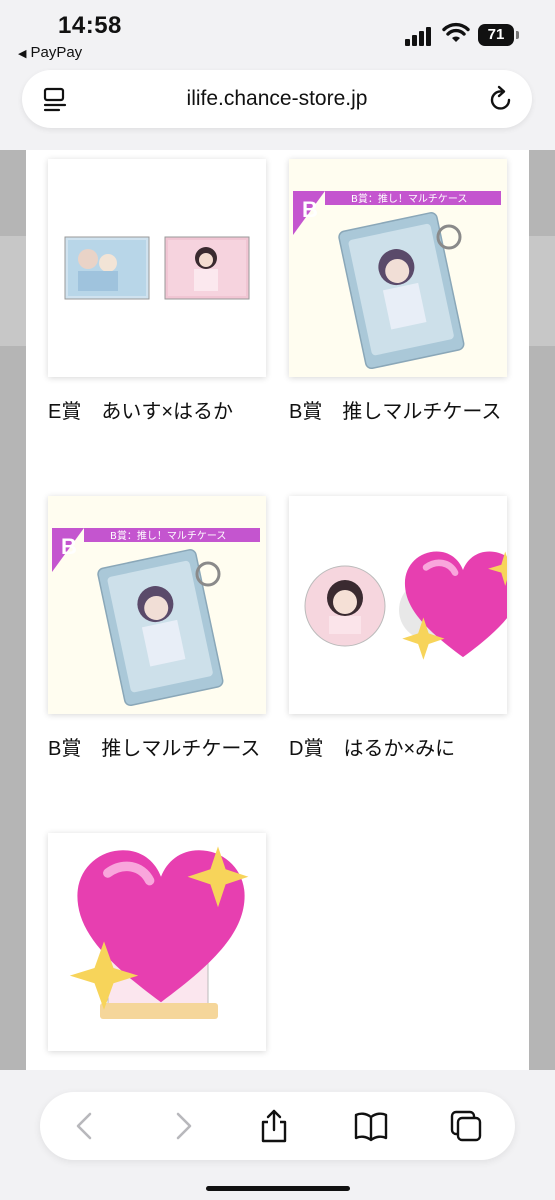 This screenshot has height=1200, width=555. I want to click on share-icon, so click(274, 1126).